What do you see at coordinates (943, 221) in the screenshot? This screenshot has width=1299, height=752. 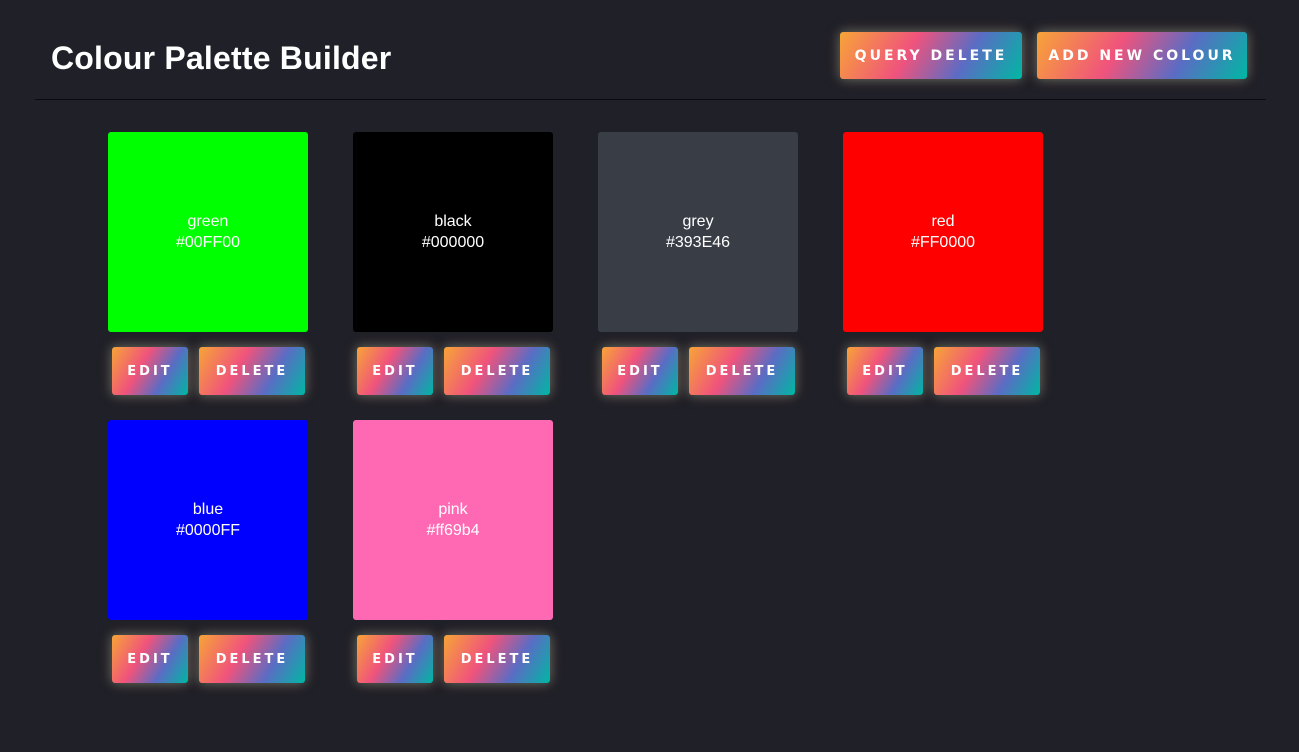 I see `colour-name: red` at bounding box center [943, 221].